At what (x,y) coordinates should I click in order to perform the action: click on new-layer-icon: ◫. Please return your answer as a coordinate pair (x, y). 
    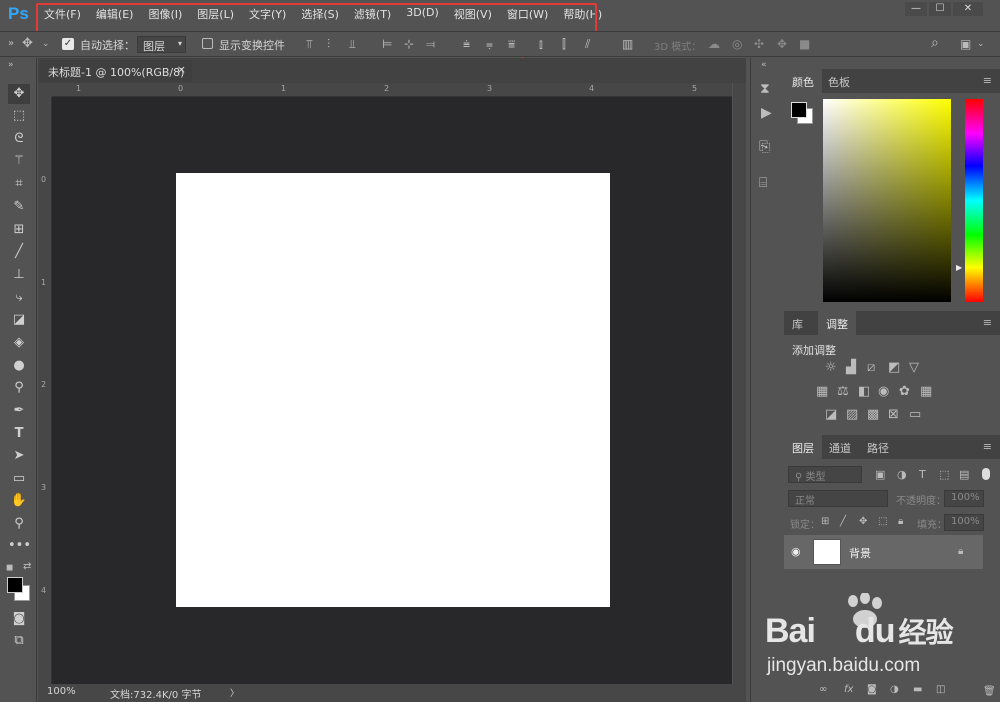
    Looking at the image, I should click on (940, 690).